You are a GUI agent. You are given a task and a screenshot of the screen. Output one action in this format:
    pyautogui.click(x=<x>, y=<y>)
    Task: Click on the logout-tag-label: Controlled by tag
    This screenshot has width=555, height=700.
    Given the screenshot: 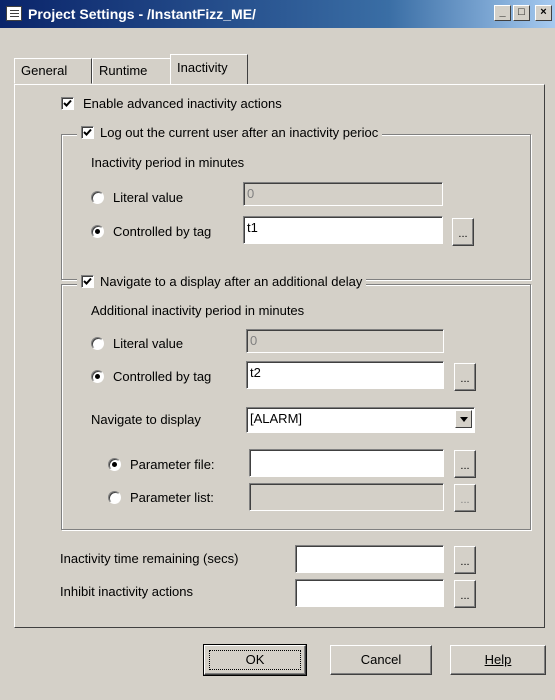 What is the action you would take?
    pyautogui.click(x=162, y=231)
    